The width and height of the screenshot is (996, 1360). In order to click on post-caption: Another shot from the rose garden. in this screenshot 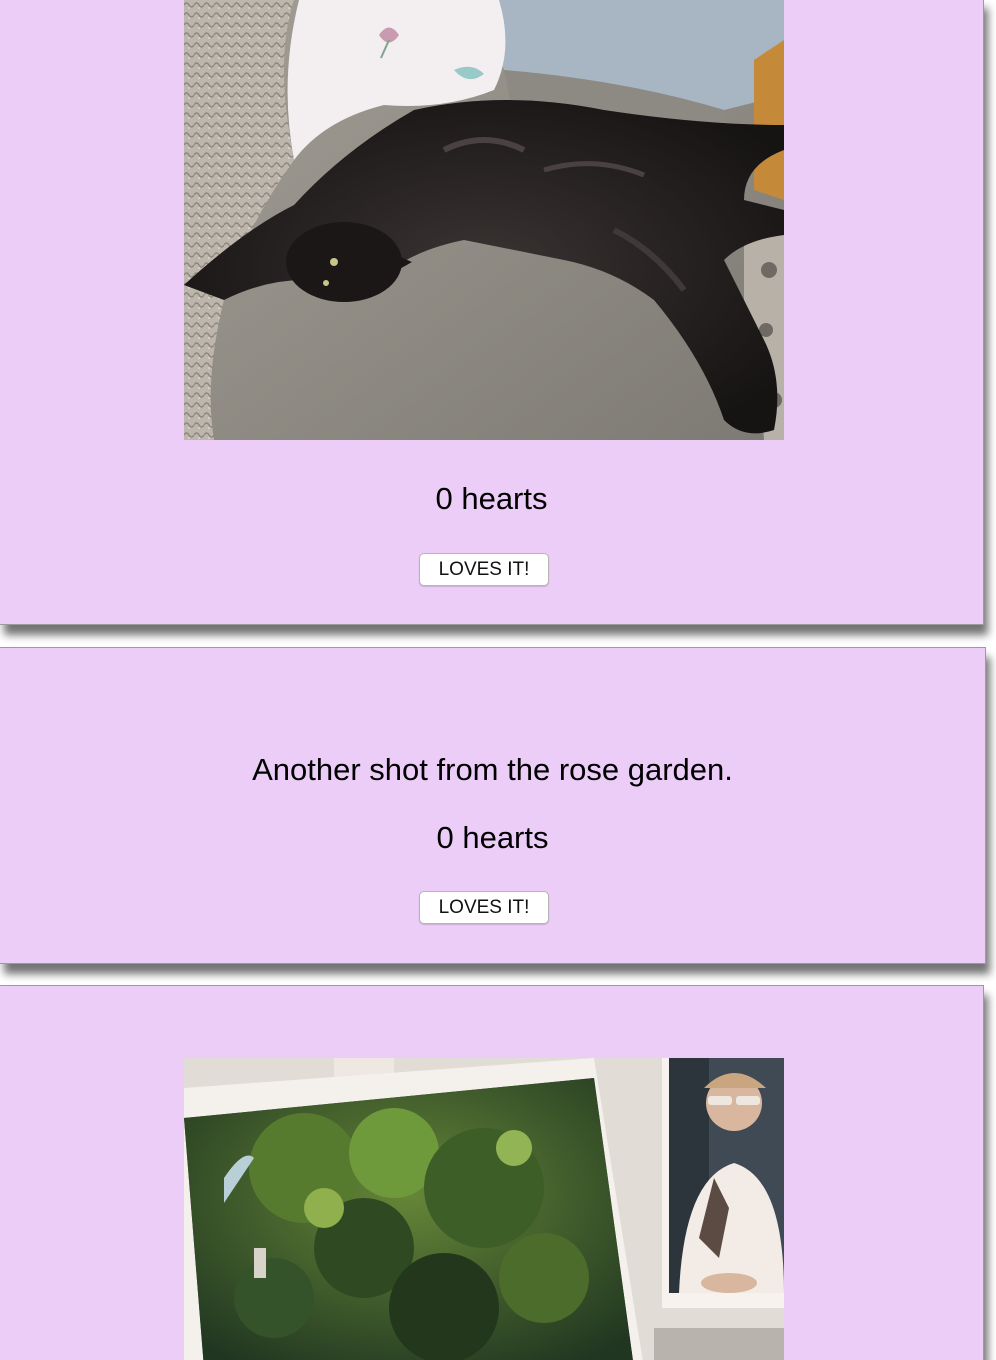, I will do `click(492, 769)`.